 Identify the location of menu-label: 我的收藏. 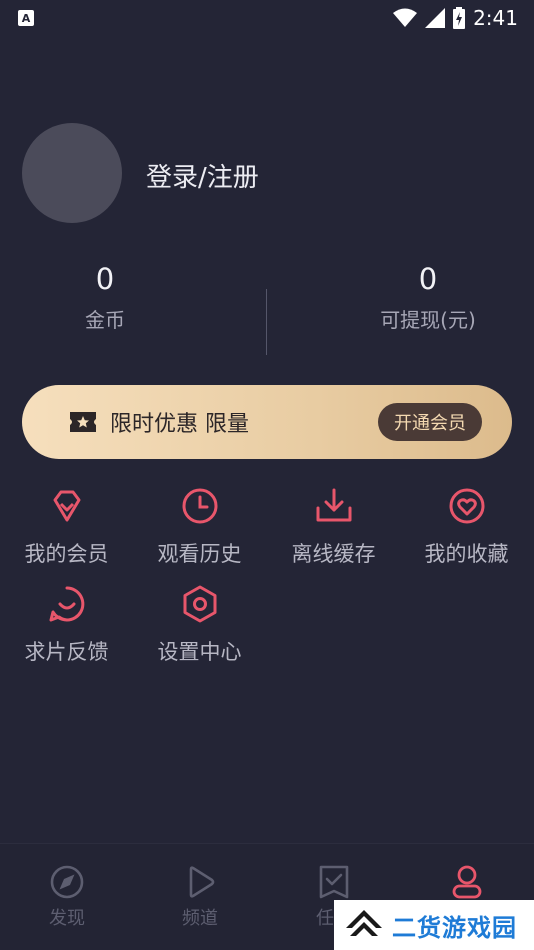
(466, 554).